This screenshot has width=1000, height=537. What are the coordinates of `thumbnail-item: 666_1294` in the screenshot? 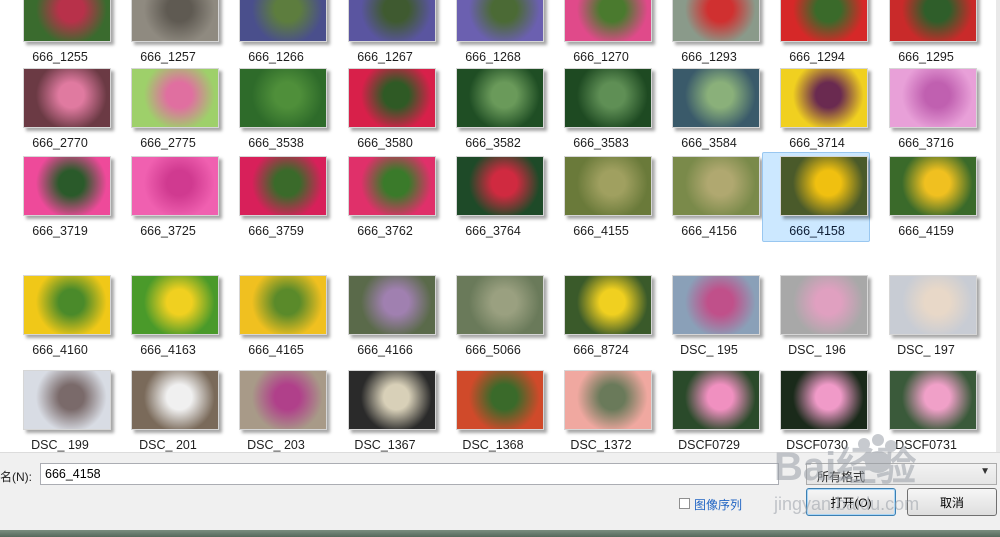 It's located at (816, 34).